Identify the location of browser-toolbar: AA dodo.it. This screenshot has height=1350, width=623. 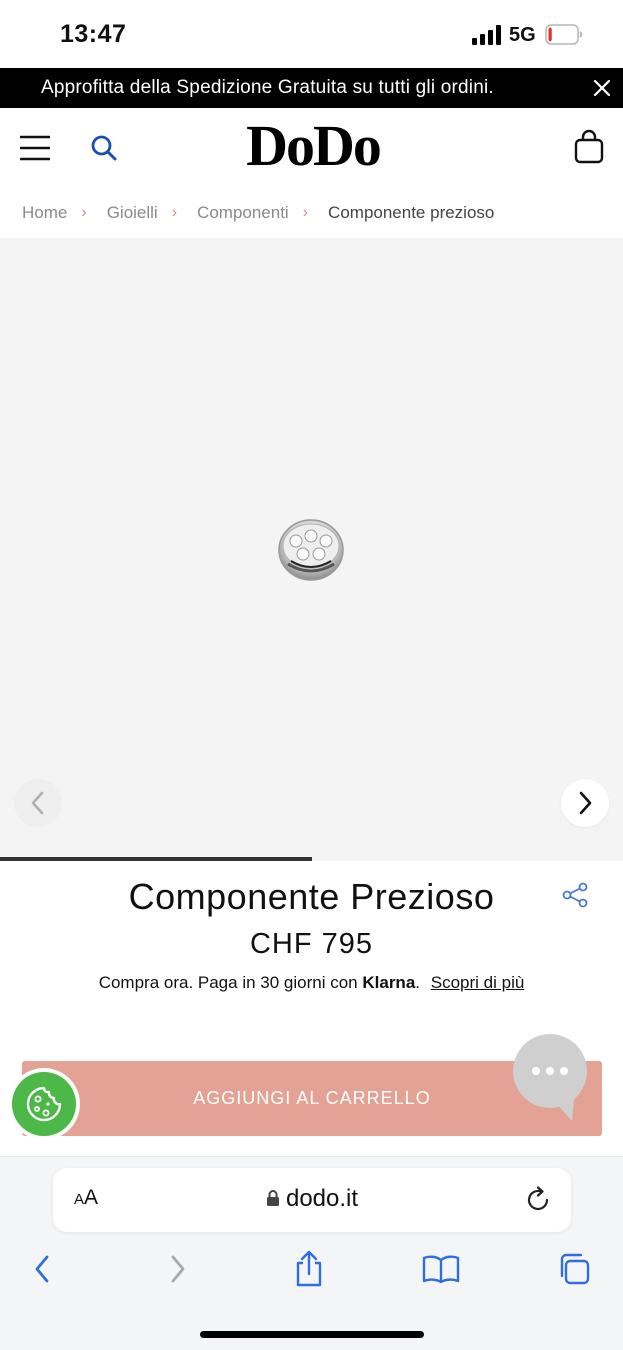
(311, 1253).